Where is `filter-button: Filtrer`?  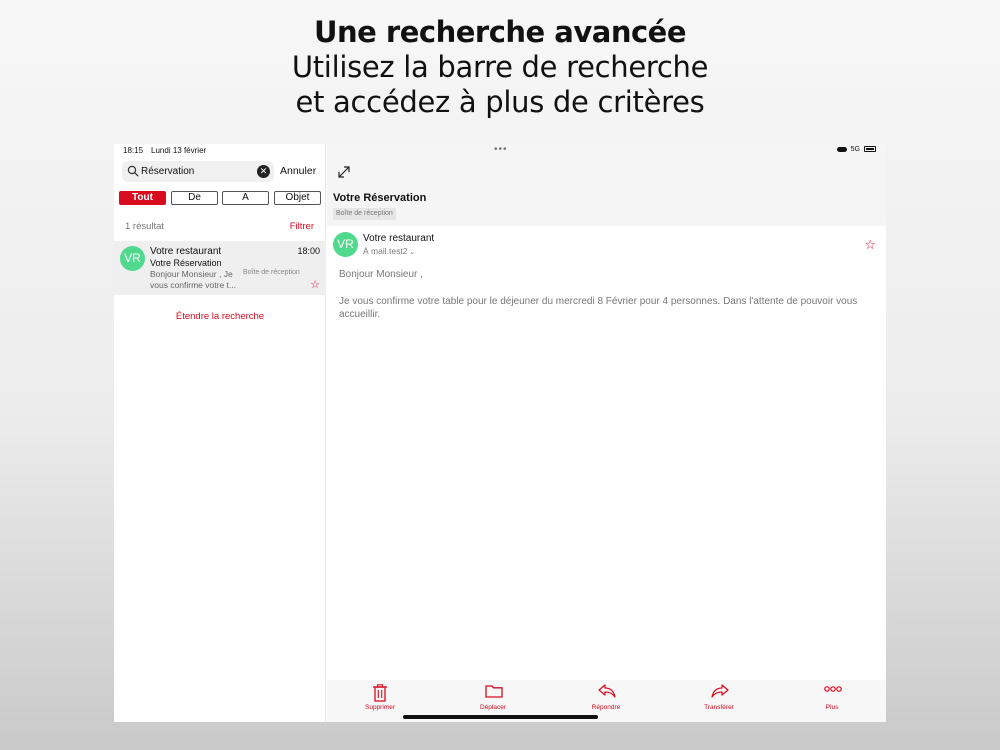 filter-button: Filtrer is located at coordinates (302, 226).